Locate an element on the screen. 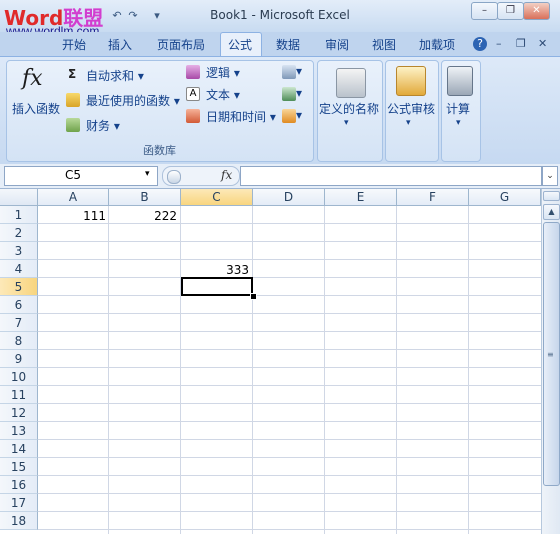 The height and width of the screenshot is (534, 560). datetime-icon is located at coordinates (193, 115).